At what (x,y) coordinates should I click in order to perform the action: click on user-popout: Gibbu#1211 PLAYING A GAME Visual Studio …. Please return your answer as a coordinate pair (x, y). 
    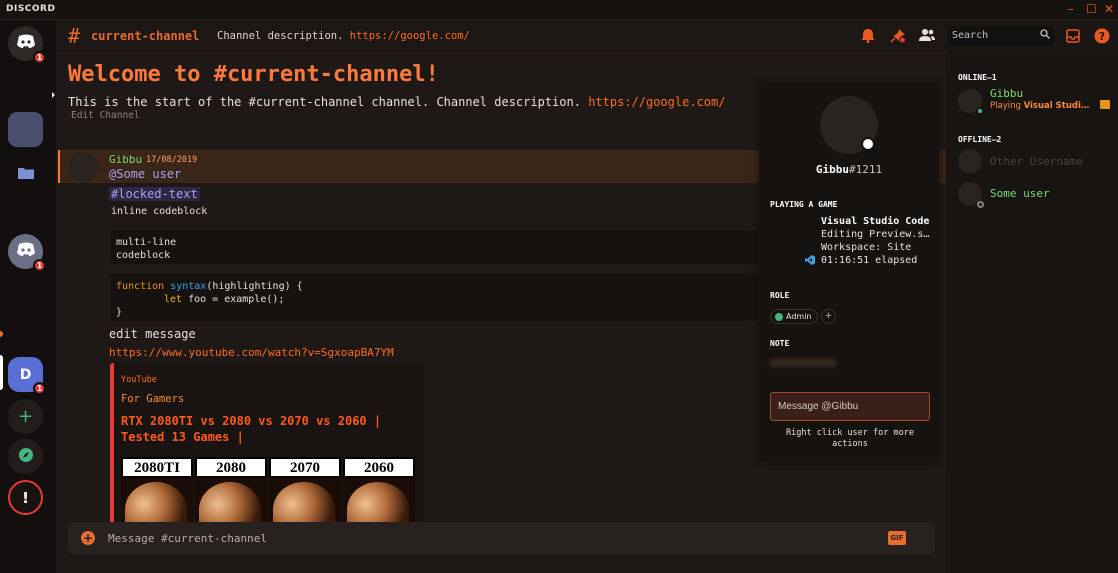
    Looking at the image, I should click on (849, 273).